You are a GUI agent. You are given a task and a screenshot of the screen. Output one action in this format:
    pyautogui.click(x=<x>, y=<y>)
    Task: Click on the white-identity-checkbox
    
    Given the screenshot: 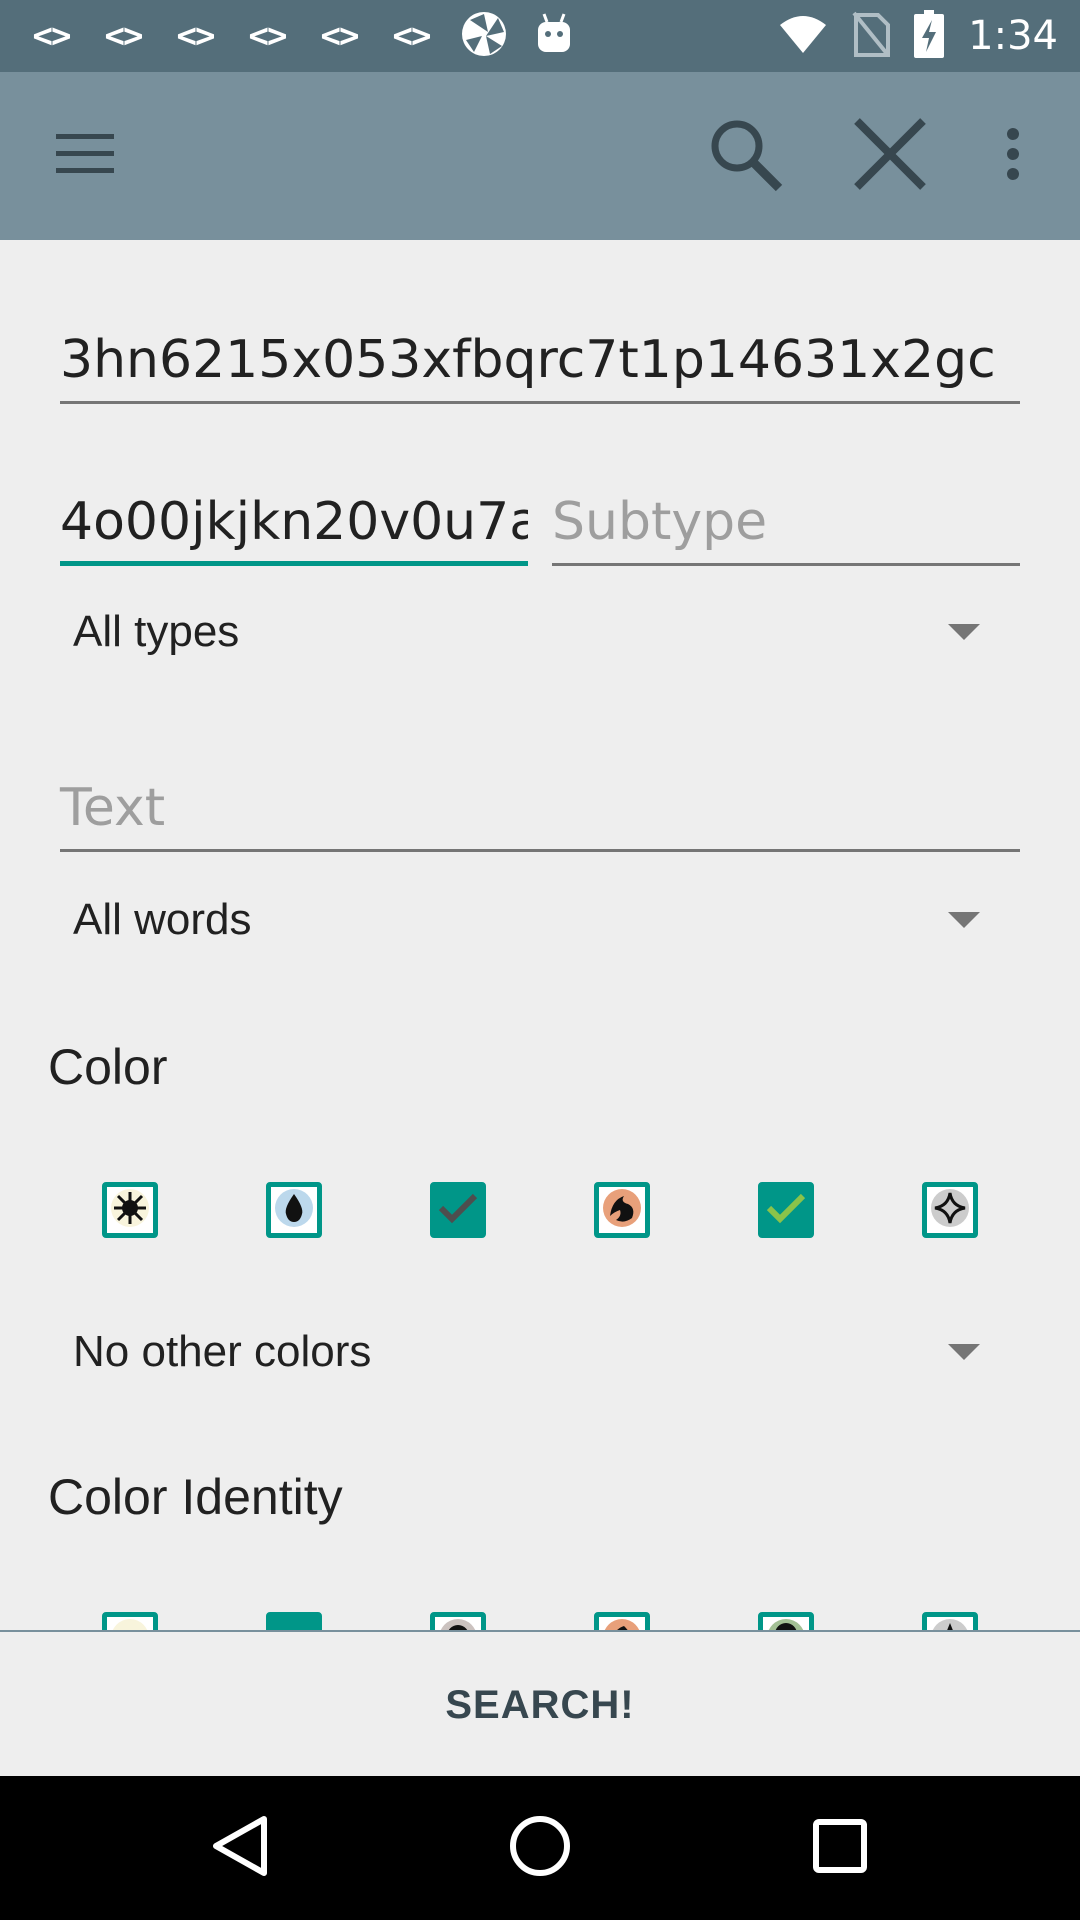 What is the action you would take?
    pyautogui.click(x=130, y=1621)
    